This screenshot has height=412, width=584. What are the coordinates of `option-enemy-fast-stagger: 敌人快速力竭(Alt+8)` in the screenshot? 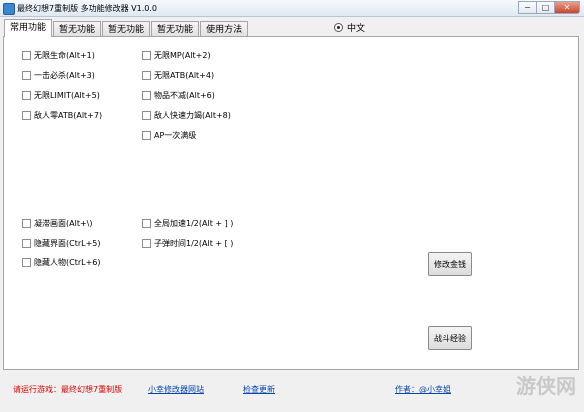 It's located at (186, 115).